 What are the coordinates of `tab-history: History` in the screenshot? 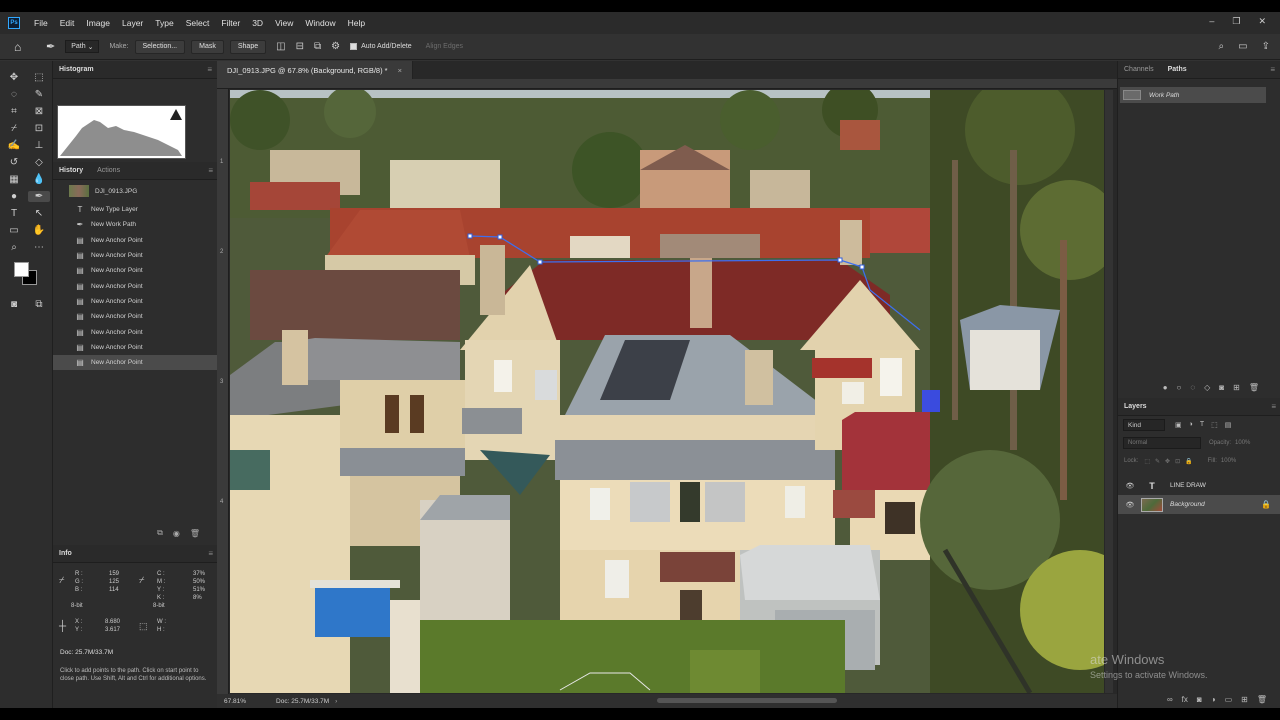 It's located at (71, 170).